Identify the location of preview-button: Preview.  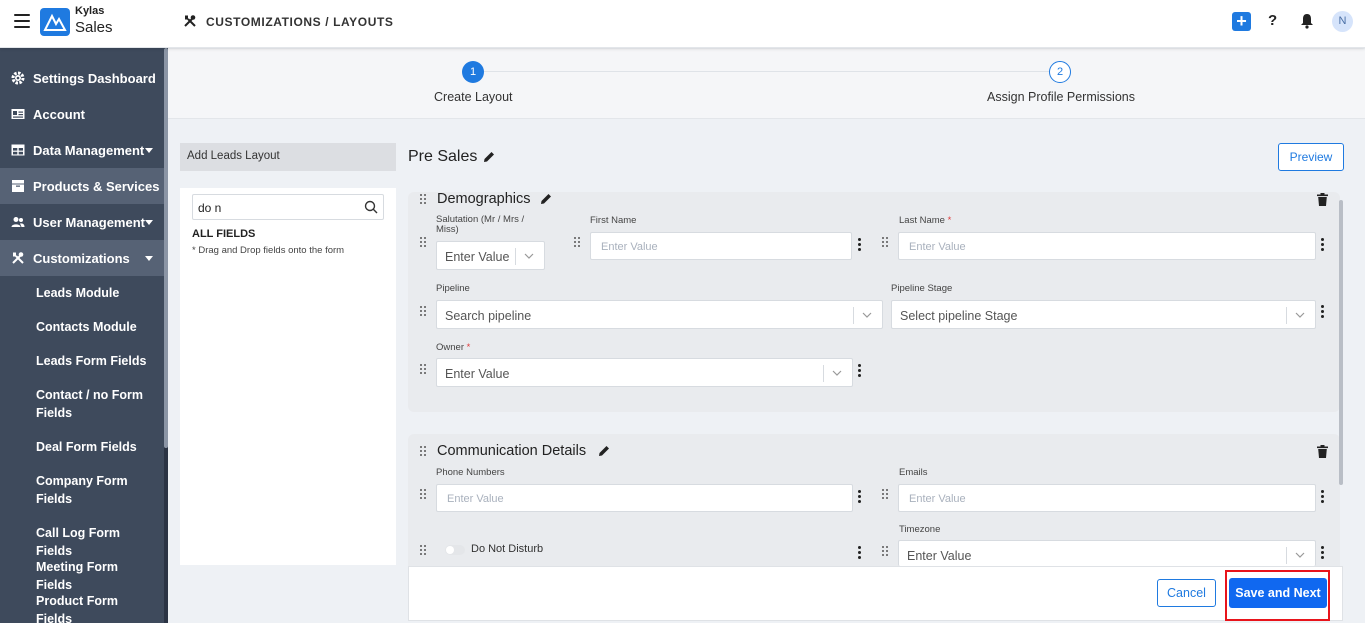
(1311, 157).